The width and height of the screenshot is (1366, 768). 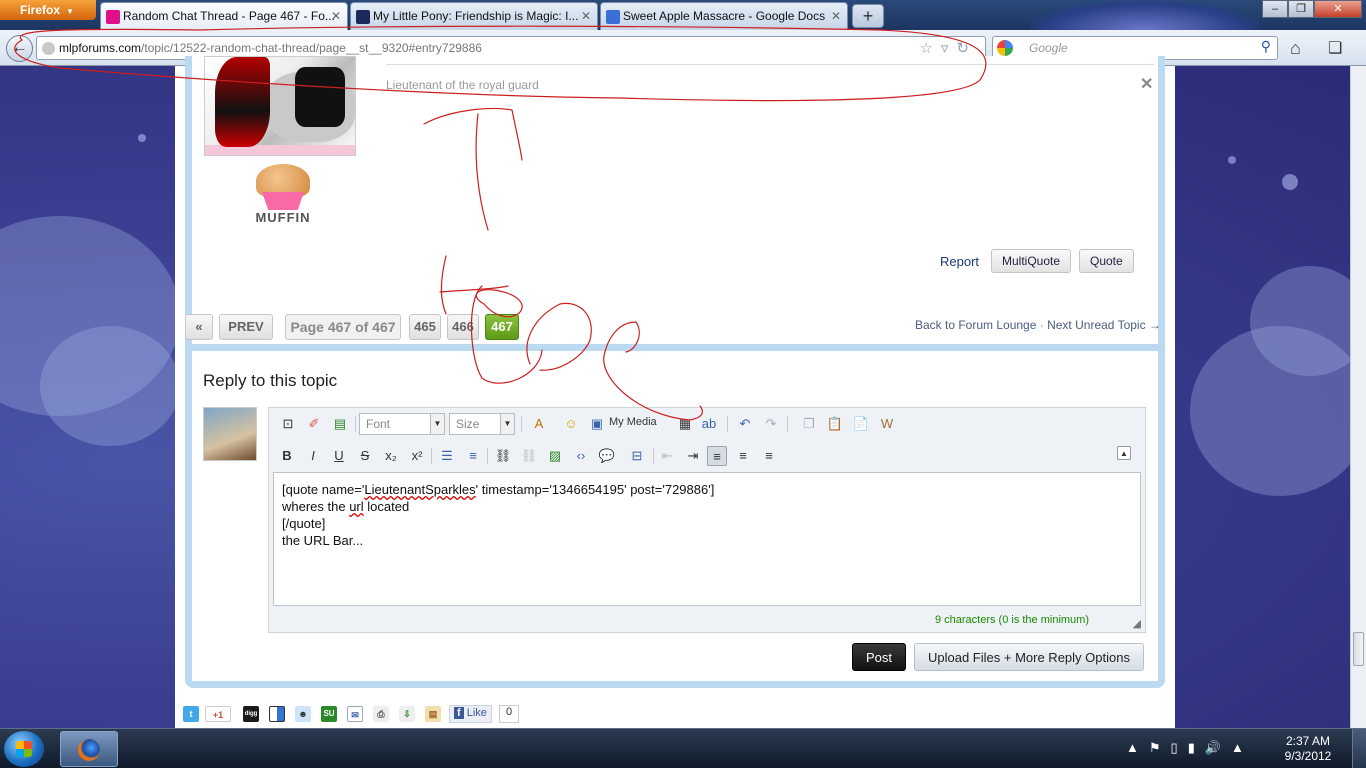 What do you see at coordinates (1160, 747) in the screenshot?
I see `flag-icon: ⚑` at bounding box center [1160, 747].